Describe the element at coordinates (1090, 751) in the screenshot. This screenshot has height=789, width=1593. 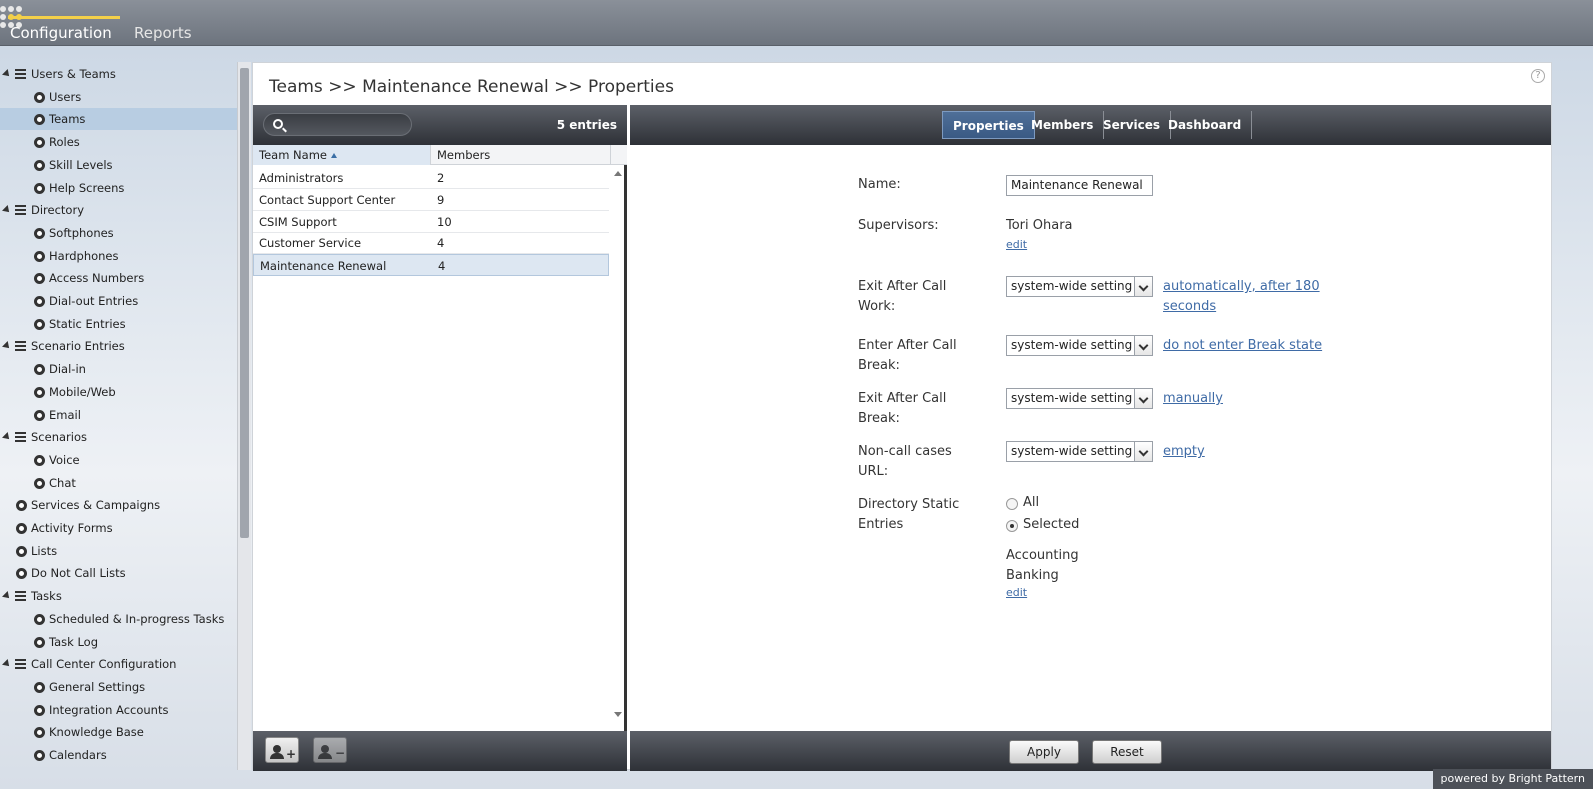
I see `detail-footer: Apply Reset` at that location.